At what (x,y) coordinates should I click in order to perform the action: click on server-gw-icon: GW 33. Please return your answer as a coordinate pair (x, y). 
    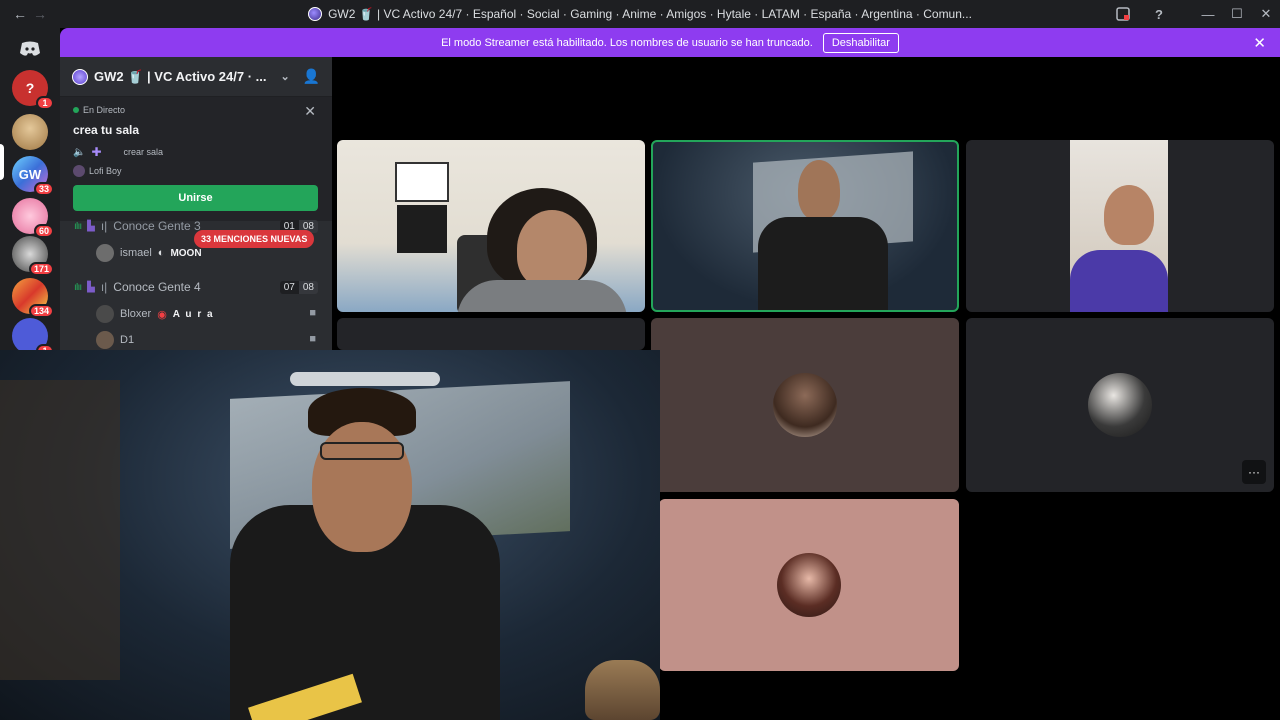
    Looking at the image, I should click on (33, 176).